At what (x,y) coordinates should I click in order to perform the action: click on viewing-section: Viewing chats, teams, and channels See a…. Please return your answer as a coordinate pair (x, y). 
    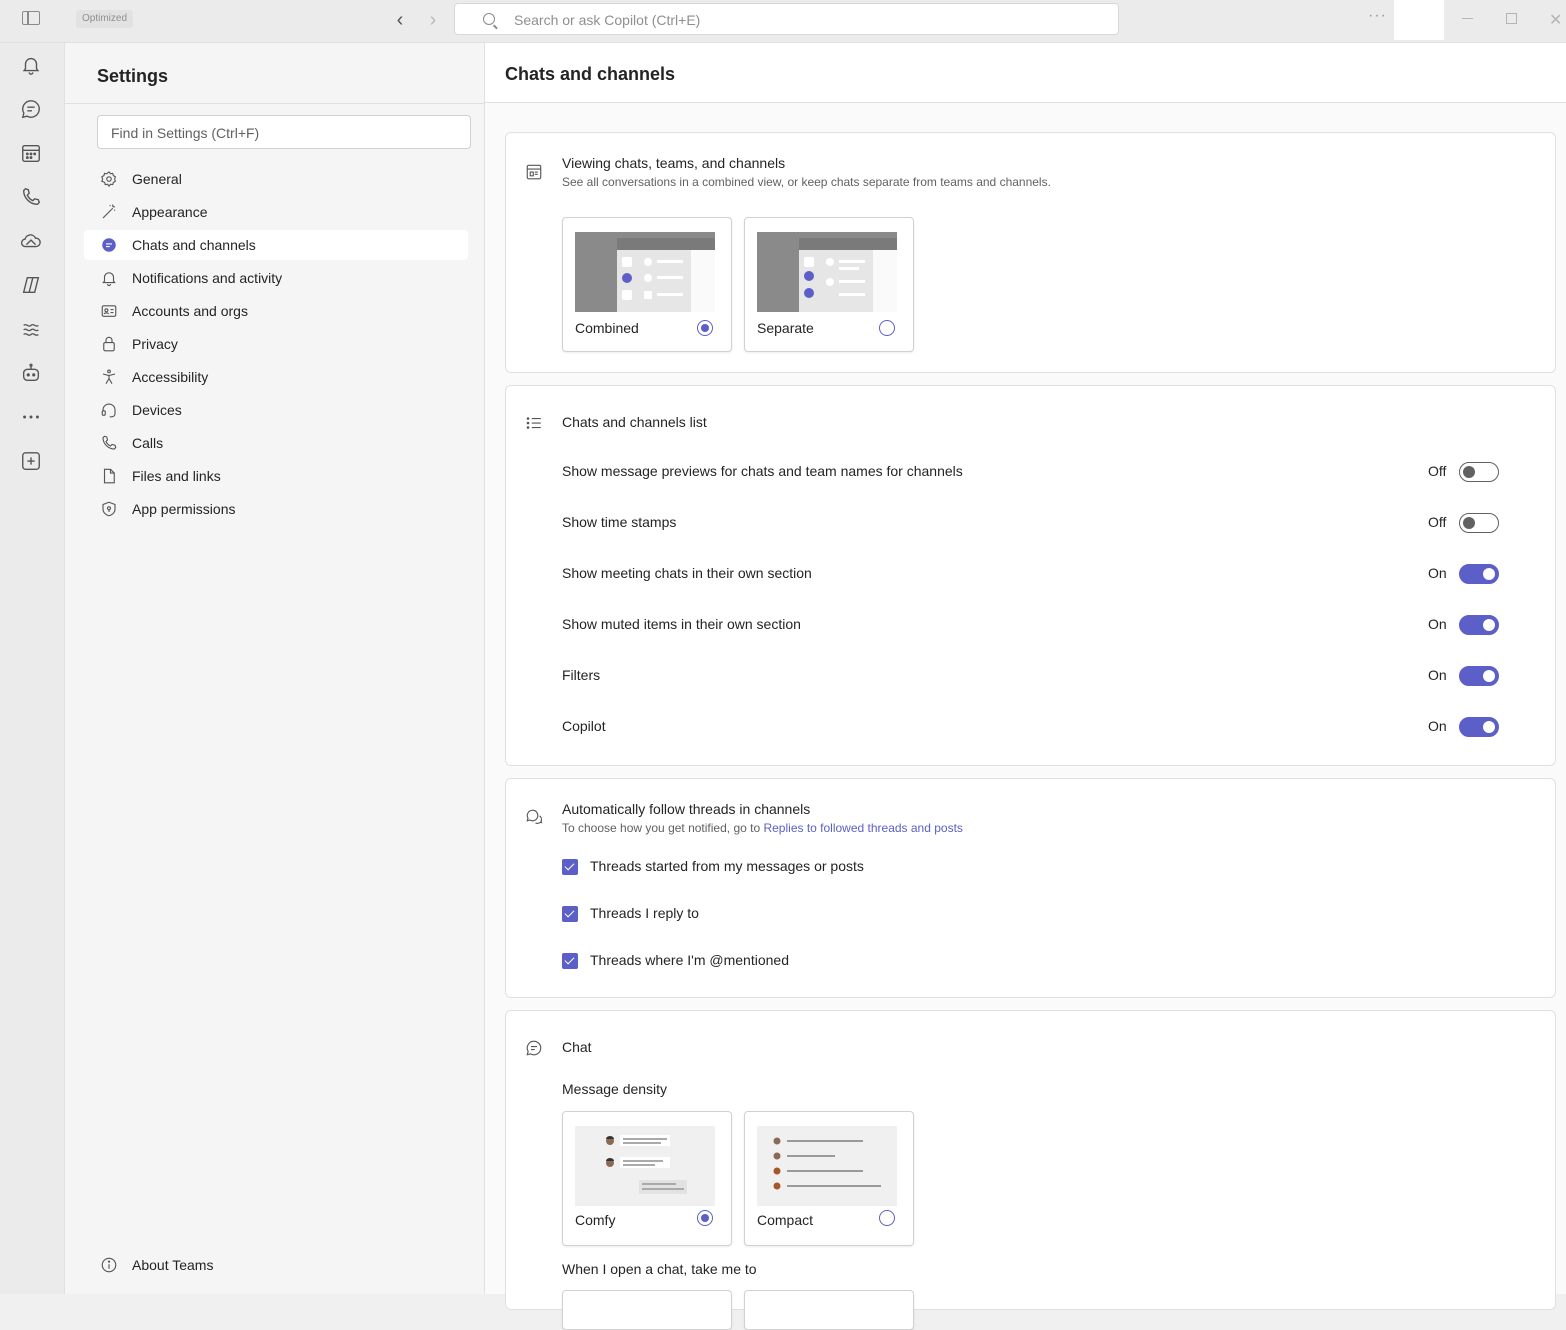
    Looking at the image, I should click on (1030, 252).